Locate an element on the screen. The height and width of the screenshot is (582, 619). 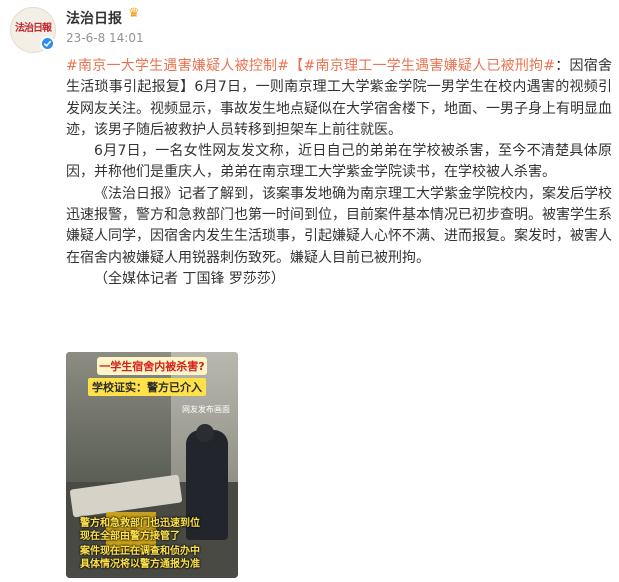
post-paragraph-4: （全媒体记者 丁国锋 罗莎莎） is located at coordinates (189, 278).